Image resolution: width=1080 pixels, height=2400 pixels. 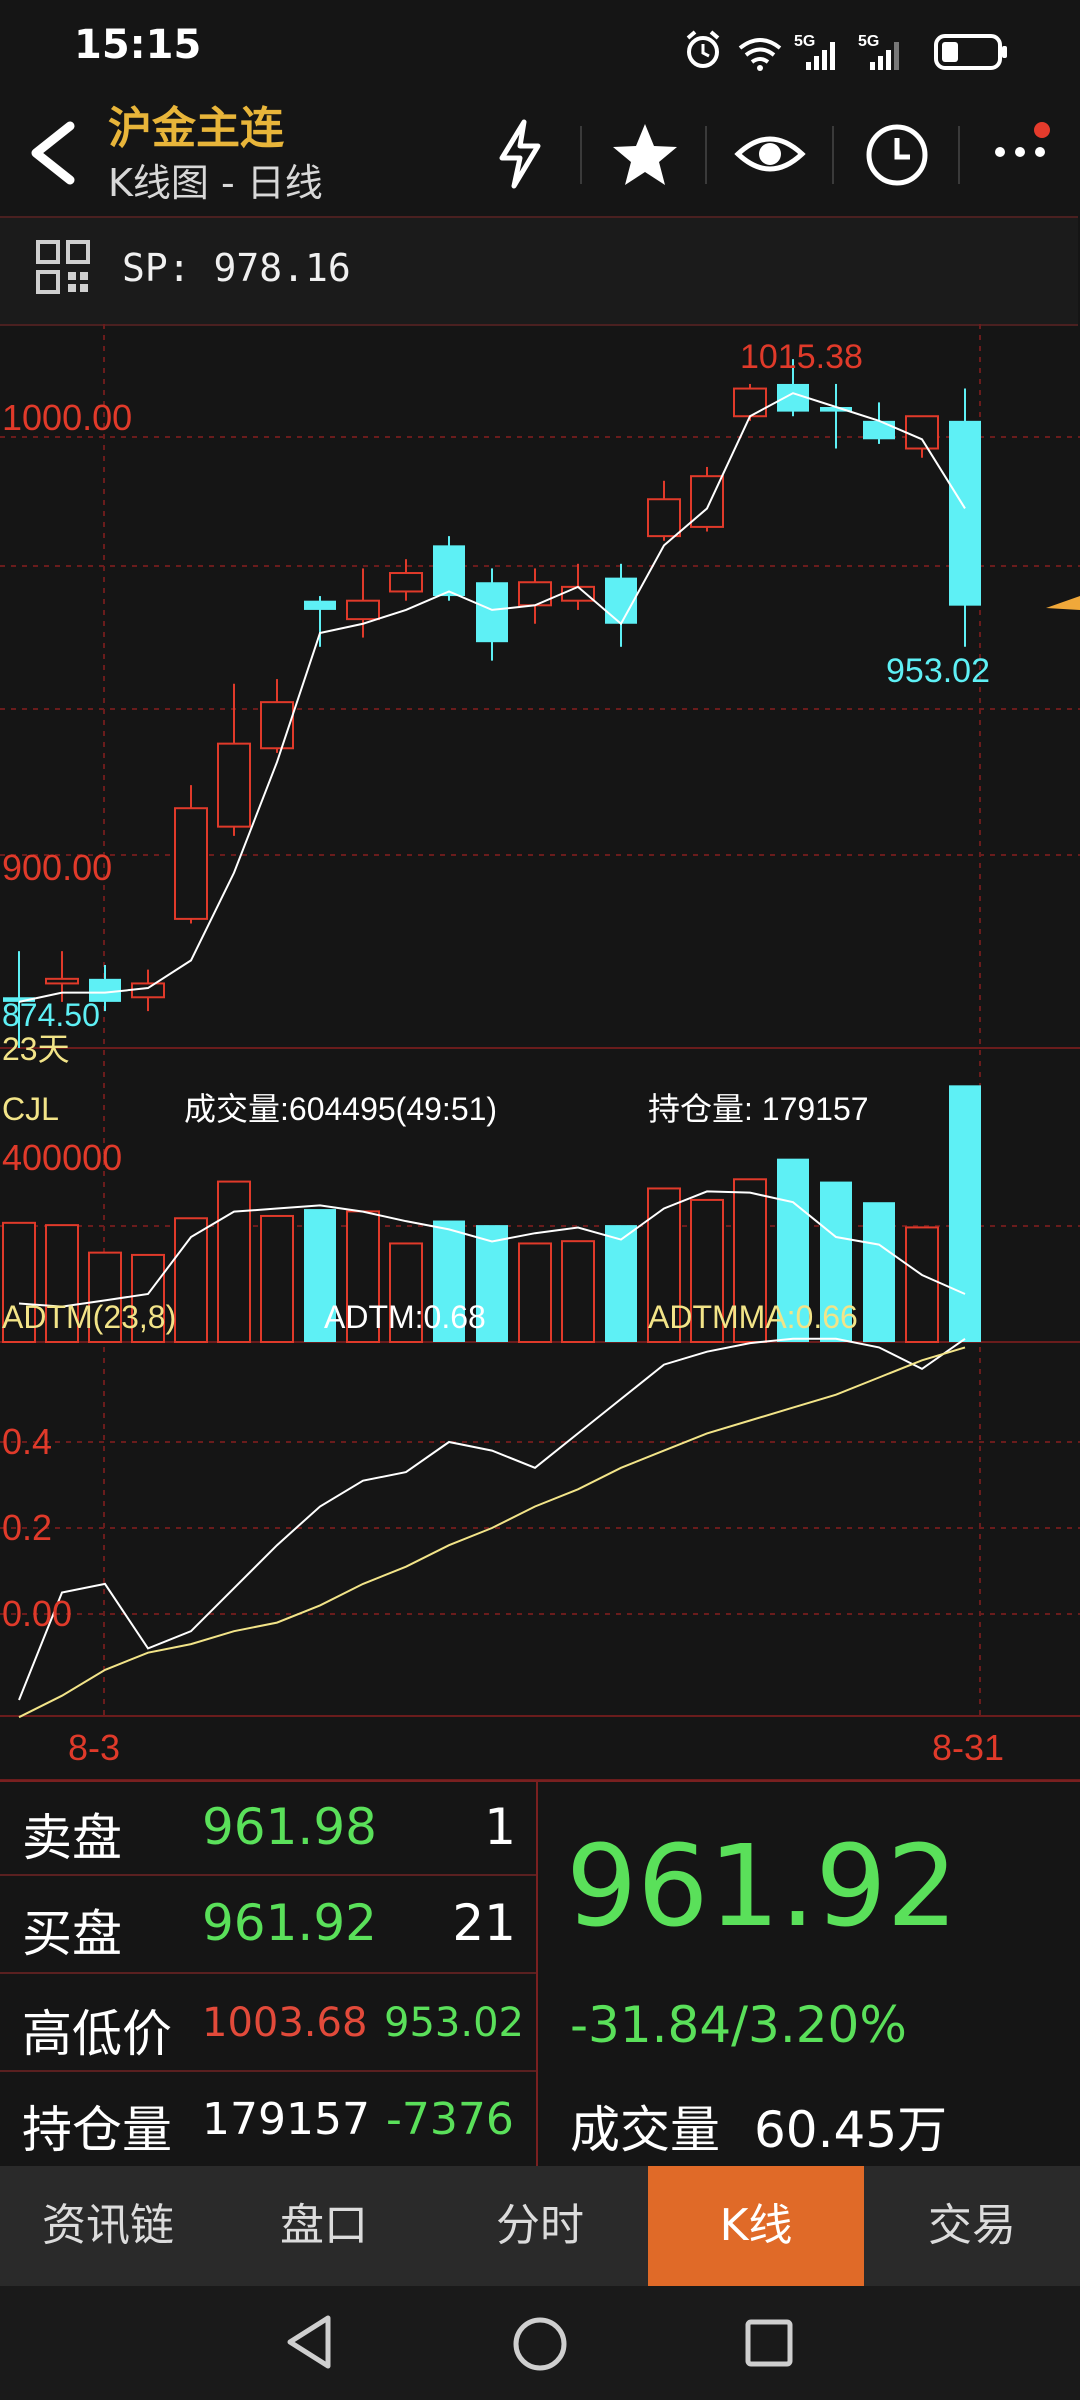 What do you see at coordinates (324, 2226) in the screenshot?
I see `tab-order-book: 盘口` at bounding box center [324, 2226].